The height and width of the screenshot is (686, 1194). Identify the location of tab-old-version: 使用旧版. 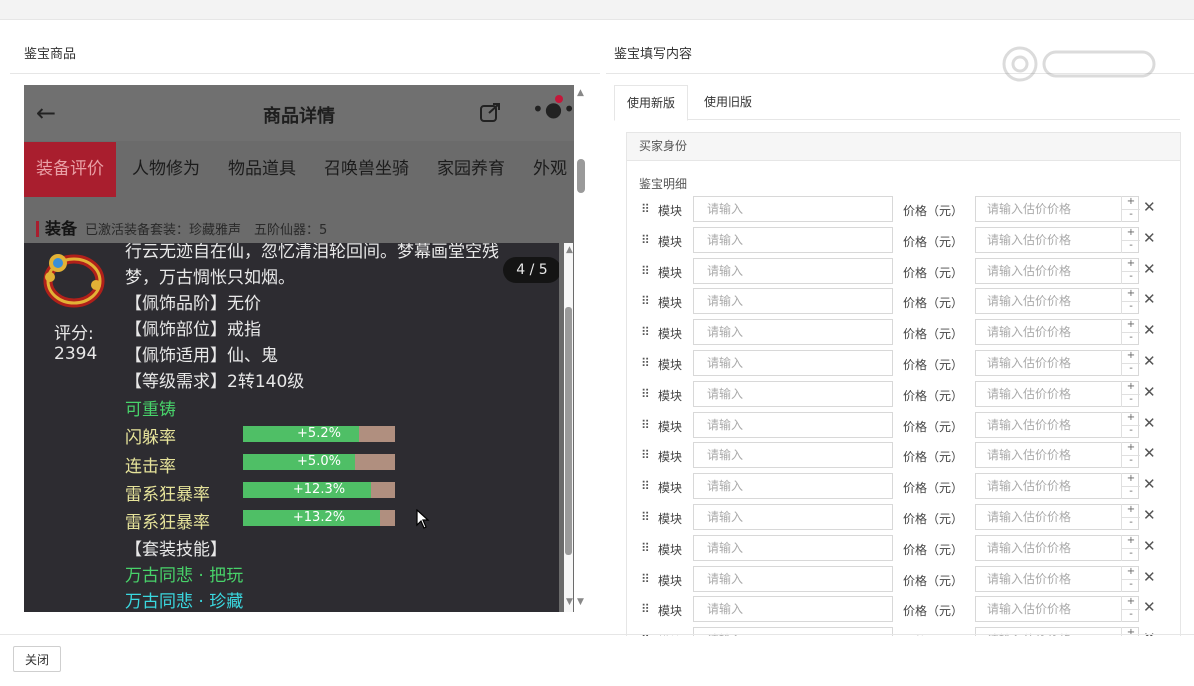
(728, 102).